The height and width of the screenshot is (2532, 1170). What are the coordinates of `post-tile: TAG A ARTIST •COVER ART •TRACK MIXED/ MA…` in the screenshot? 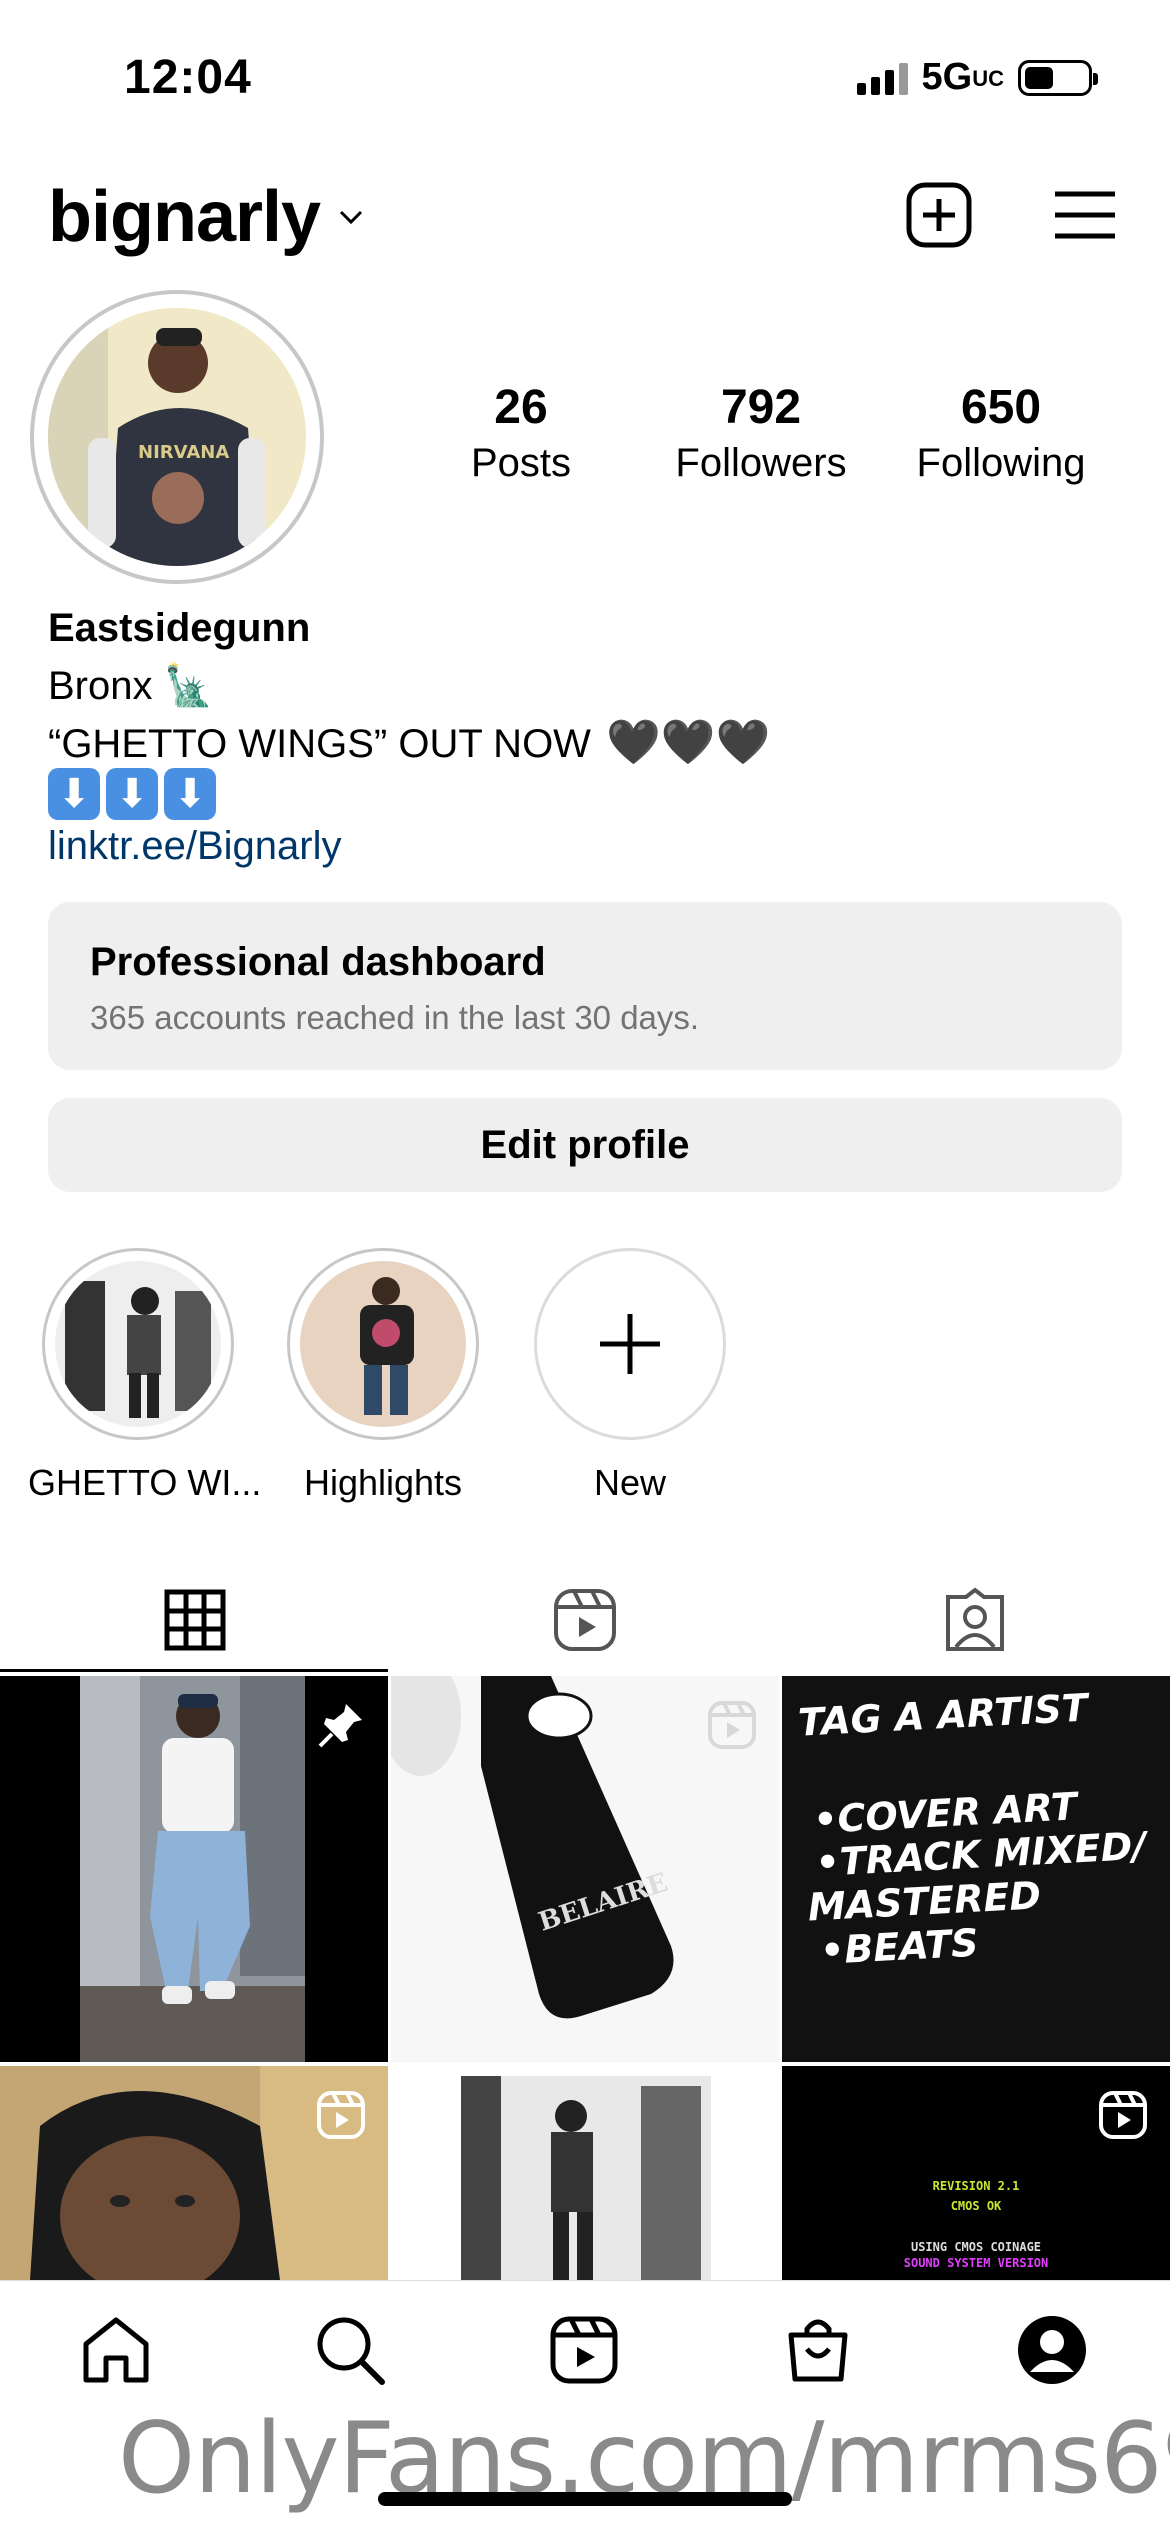 It's located at (976, 1869).